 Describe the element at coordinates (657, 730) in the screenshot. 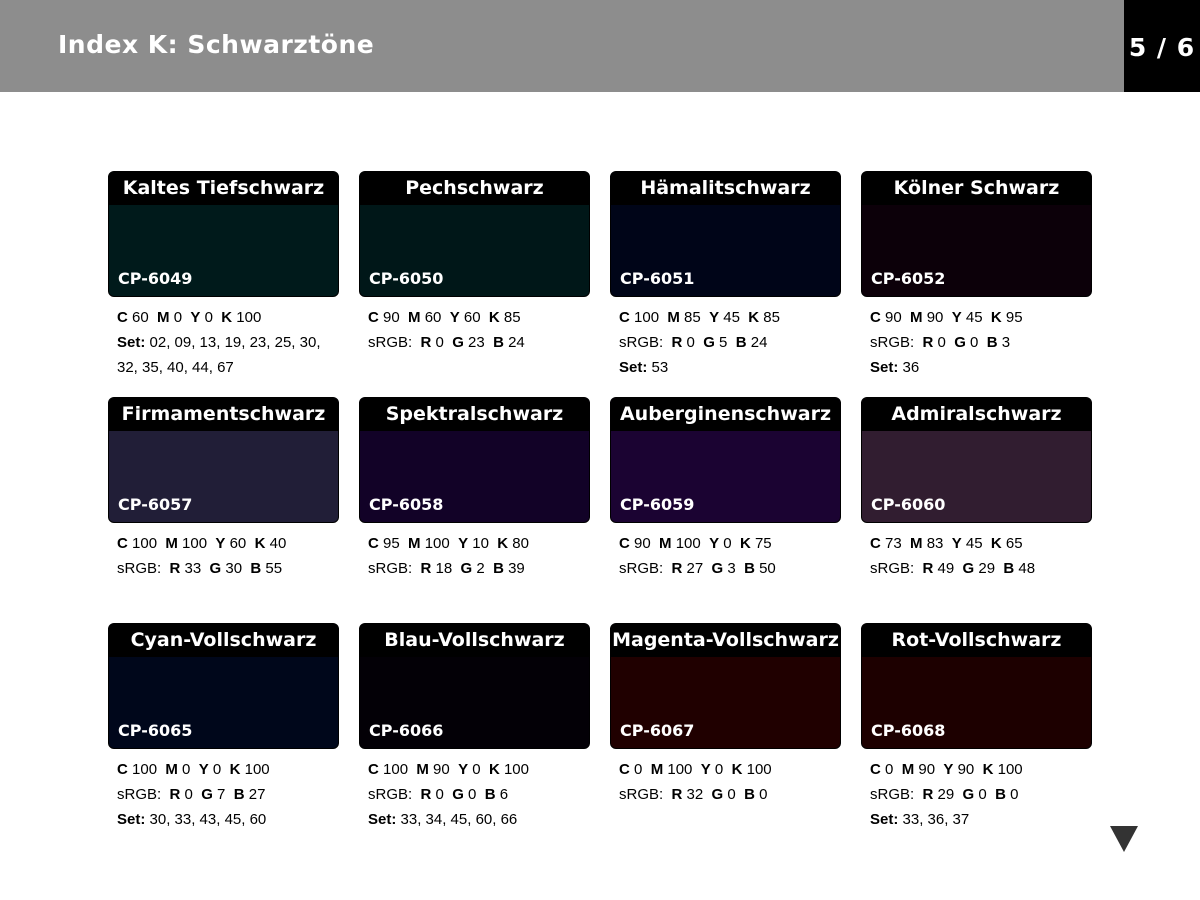

I see `color-code: CP-6067` at that location.